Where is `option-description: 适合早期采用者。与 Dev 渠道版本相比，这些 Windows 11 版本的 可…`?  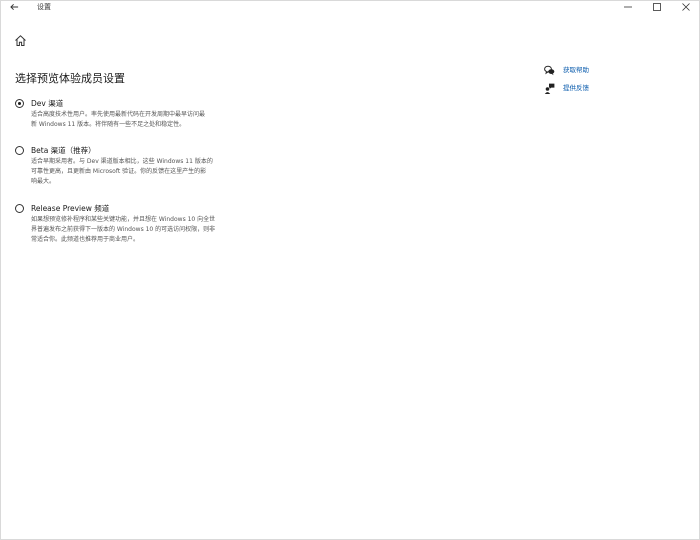 option-description: 适合早期采用者。与 Dev 渠道版本相比，这些 Windows 11 版本的 可… is located at coordinates (170, 172).